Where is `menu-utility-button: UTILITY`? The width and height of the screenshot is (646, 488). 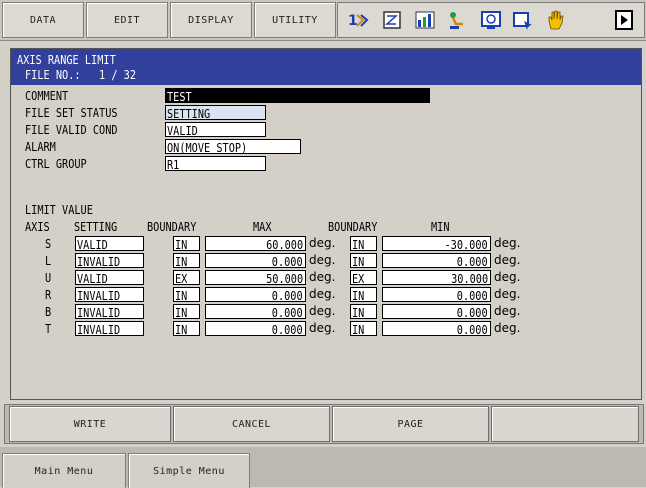 menu-utility-button: UTILITY is located at coordinates (295, 20).